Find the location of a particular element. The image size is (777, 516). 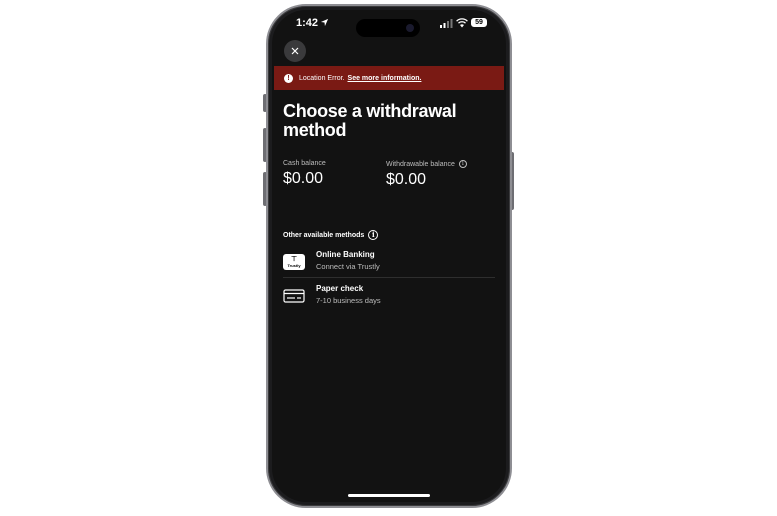

camera-icon is located at coordinates (410, 28).